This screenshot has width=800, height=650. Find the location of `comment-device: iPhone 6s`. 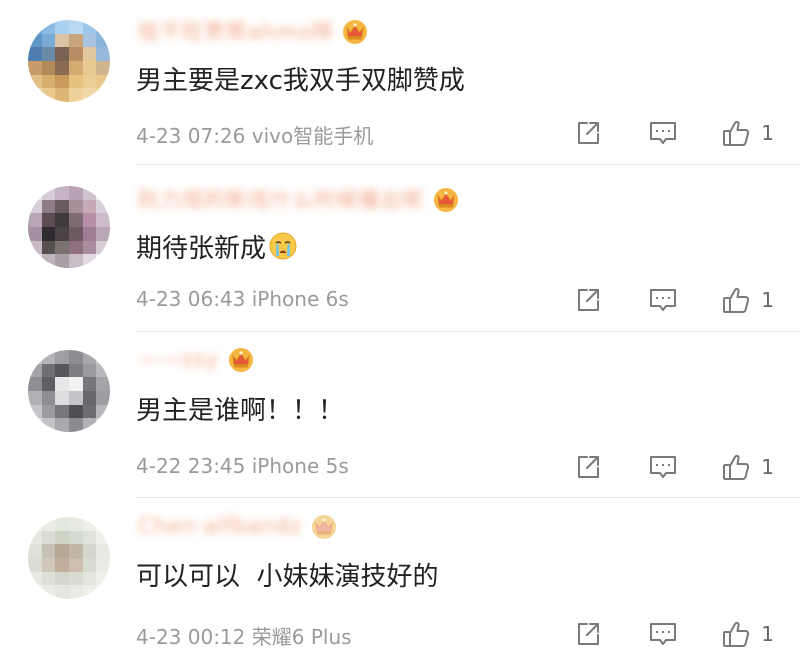

comment-device: iPhone 6s is located at coordinates (300, 299).